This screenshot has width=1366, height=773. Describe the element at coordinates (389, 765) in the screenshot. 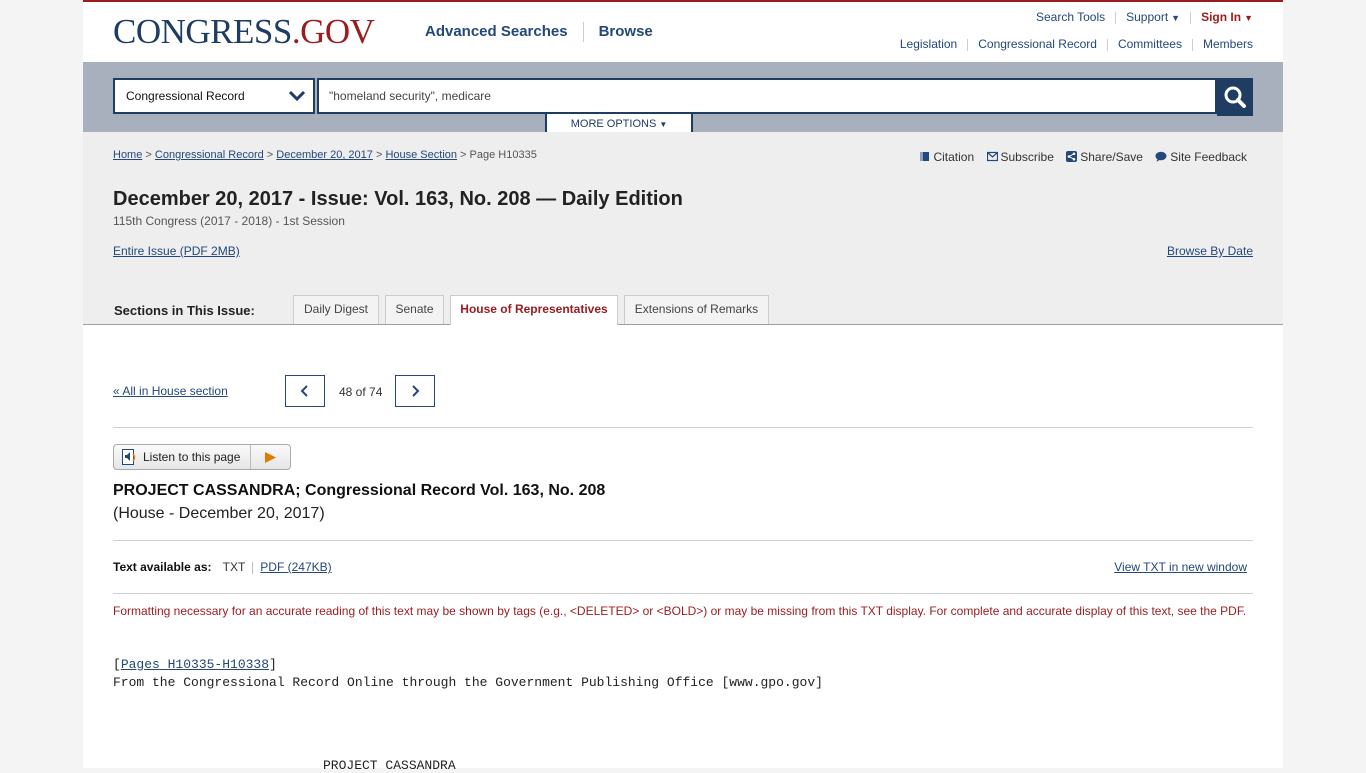

I see `record-heading: PROJECT CASSANDRA` at that location.